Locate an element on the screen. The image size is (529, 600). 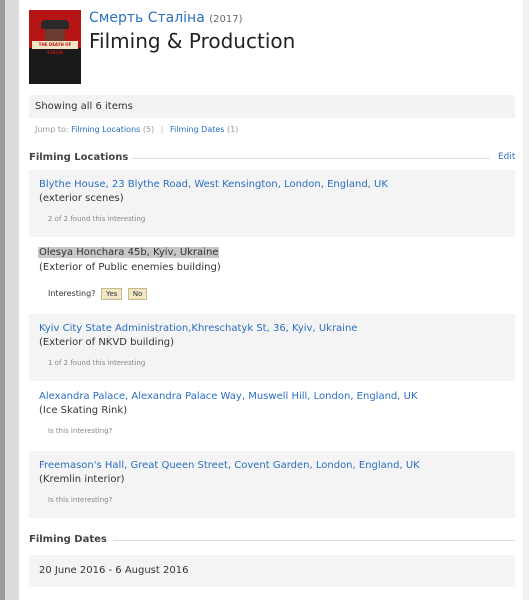
movie-title-row: Смерть Сталіна (2017) is located at coordinates (166, 18).